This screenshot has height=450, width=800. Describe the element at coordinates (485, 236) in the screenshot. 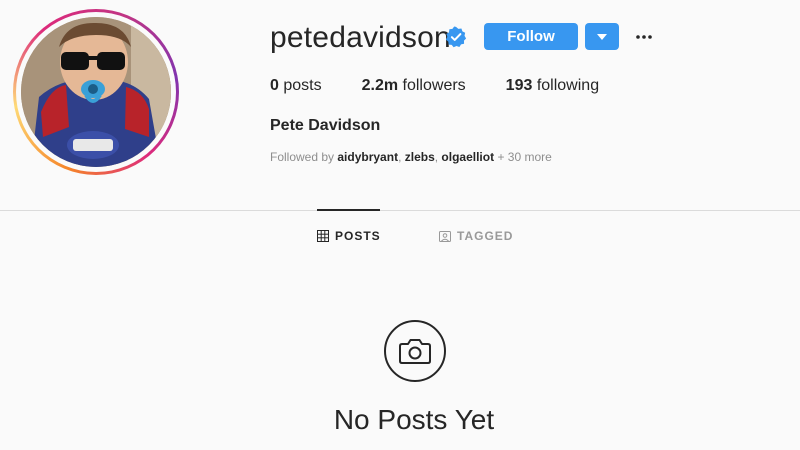

I see `tab-tagged-label: TAGGED` at that location.